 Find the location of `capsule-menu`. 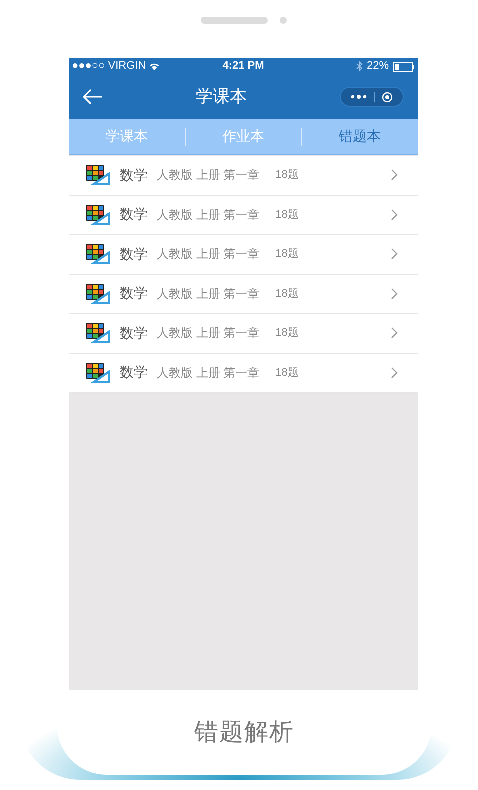

capsule-menu is located at coordinates (372, 97).